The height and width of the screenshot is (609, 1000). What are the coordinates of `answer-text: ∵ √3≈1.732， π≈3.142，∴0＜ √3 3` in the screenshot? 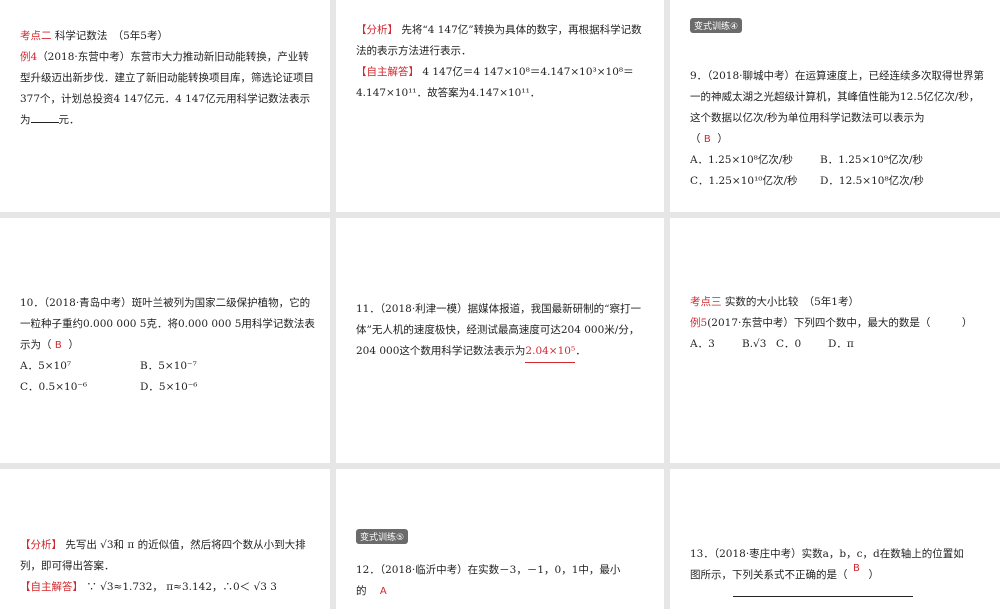 It's located at (180, 587).